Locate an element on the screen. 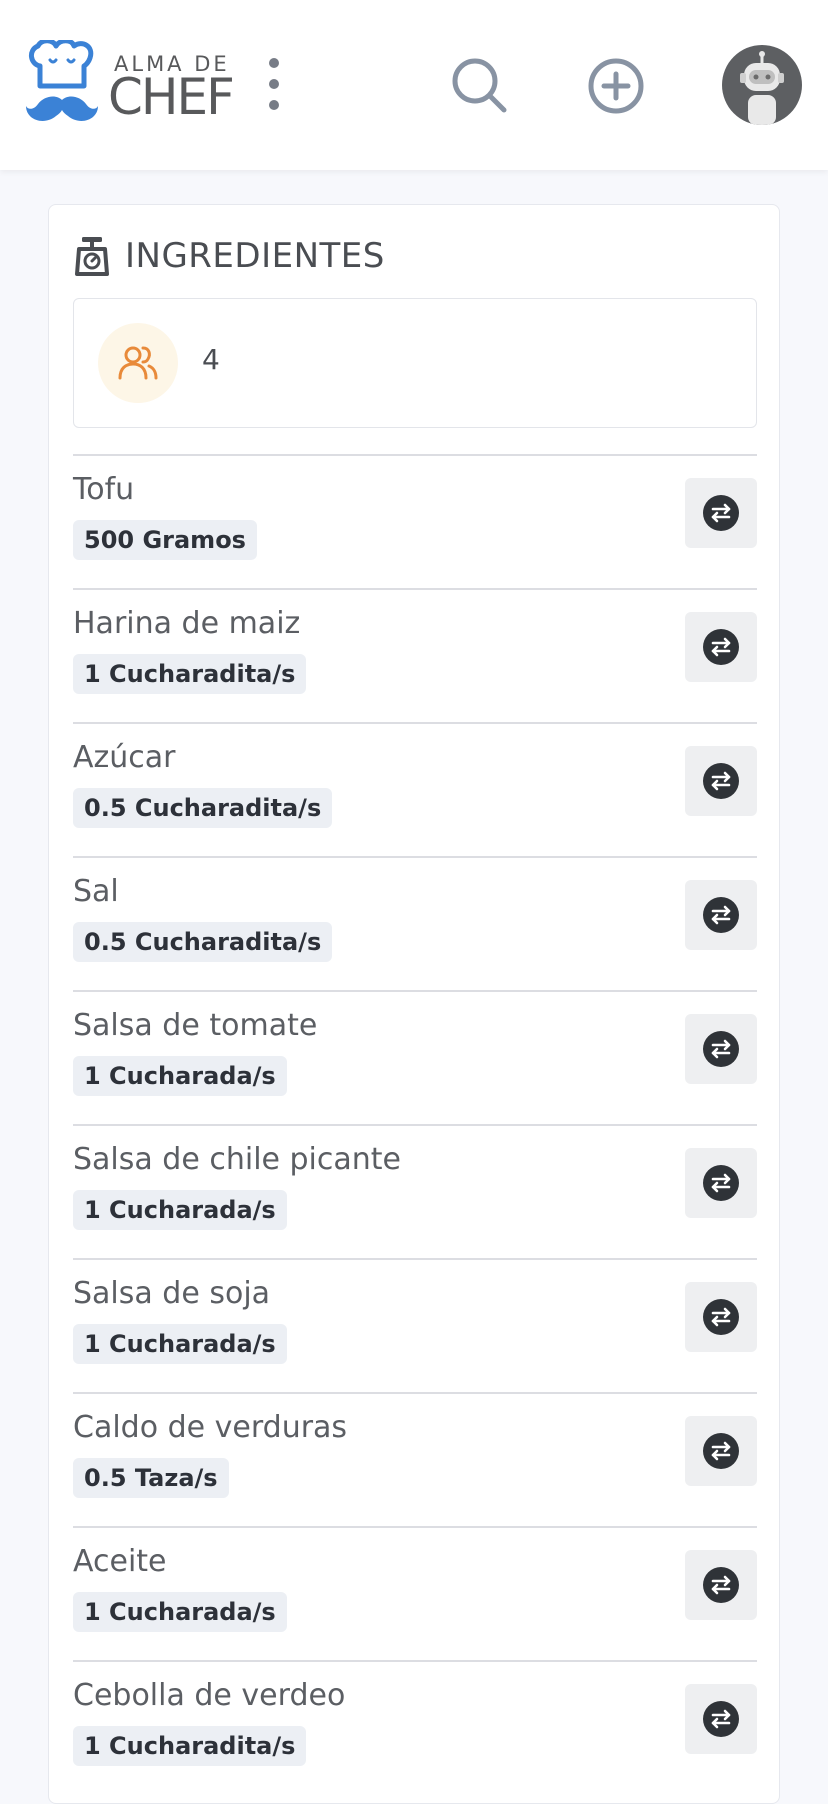  ingredient-quantity-badge: 500 Gramos is located at coordinates (165, 540).